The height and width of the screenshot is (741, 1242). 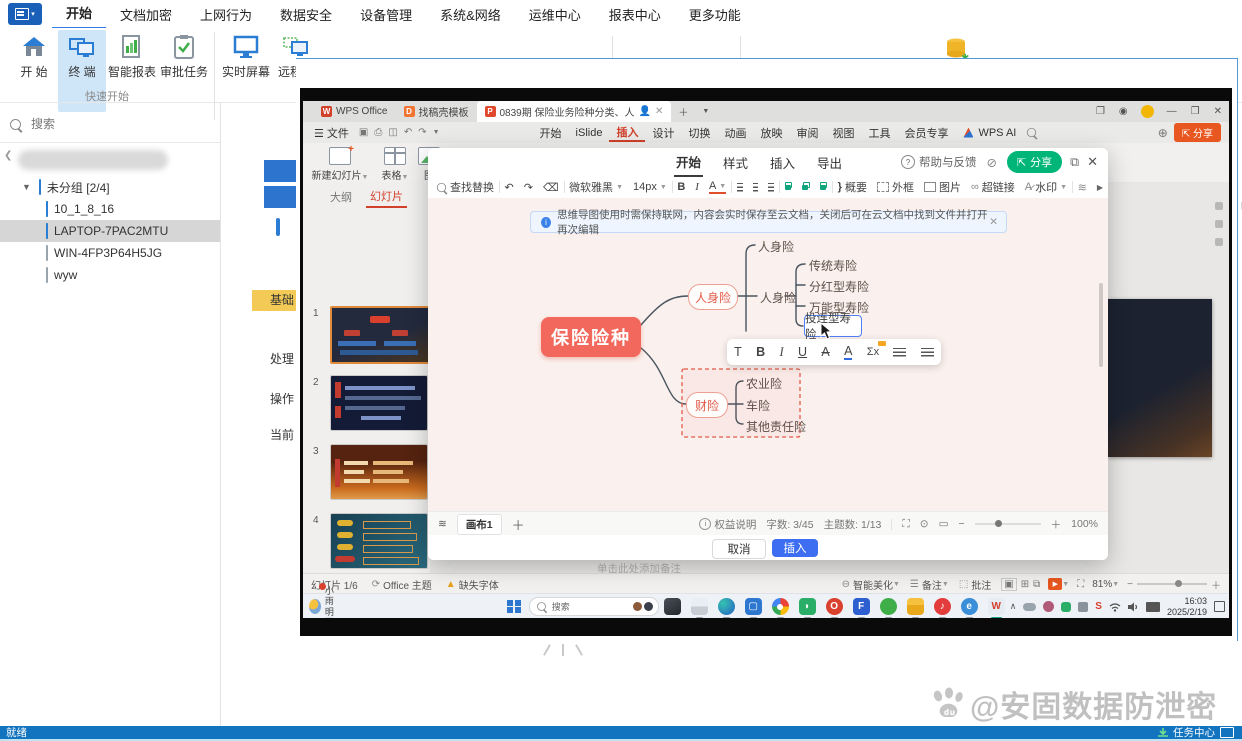 I want to click on tray-wechat-icon, so click(x=1066, y=606).